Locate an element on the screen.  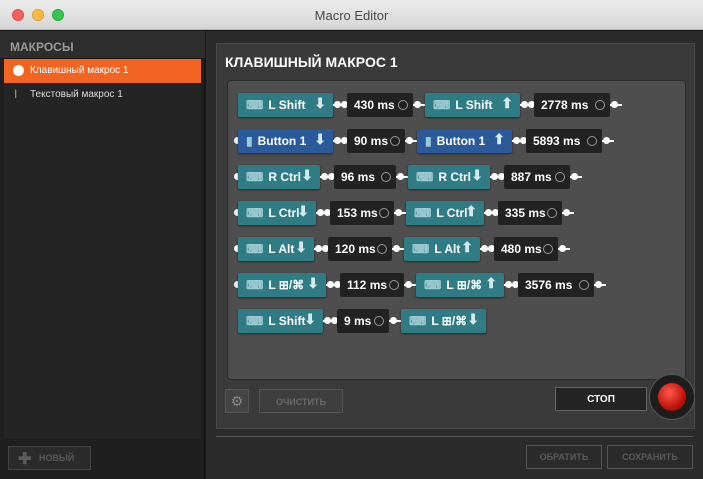
macro-row: ⌨ L Shift ⬇ 9 ms ⌨ L ⊞/⌘ ⬇ is located at coordinates (457, 321).